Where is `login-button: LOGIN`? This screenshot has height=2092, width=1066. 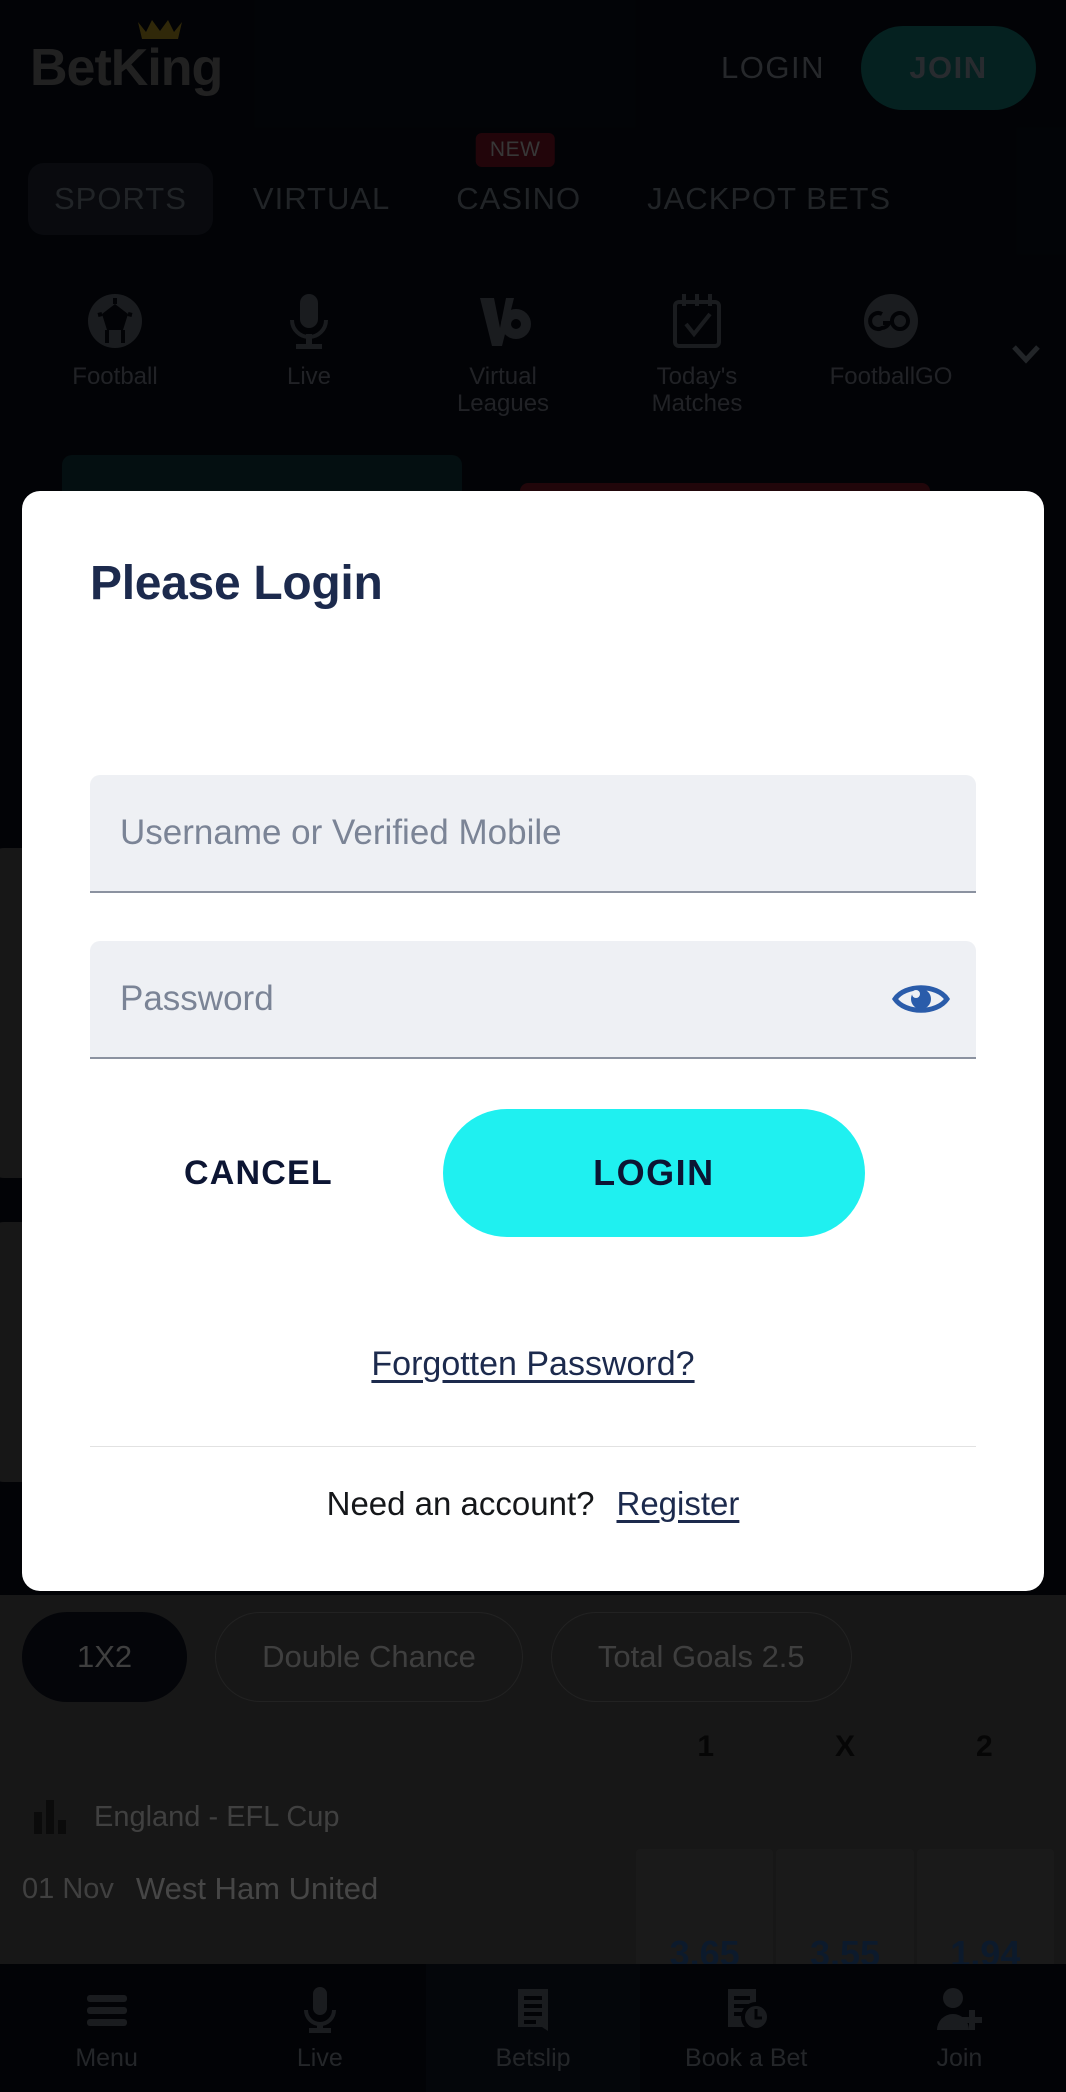 login-button: LOGIN is located at coordinates (653, 1173).